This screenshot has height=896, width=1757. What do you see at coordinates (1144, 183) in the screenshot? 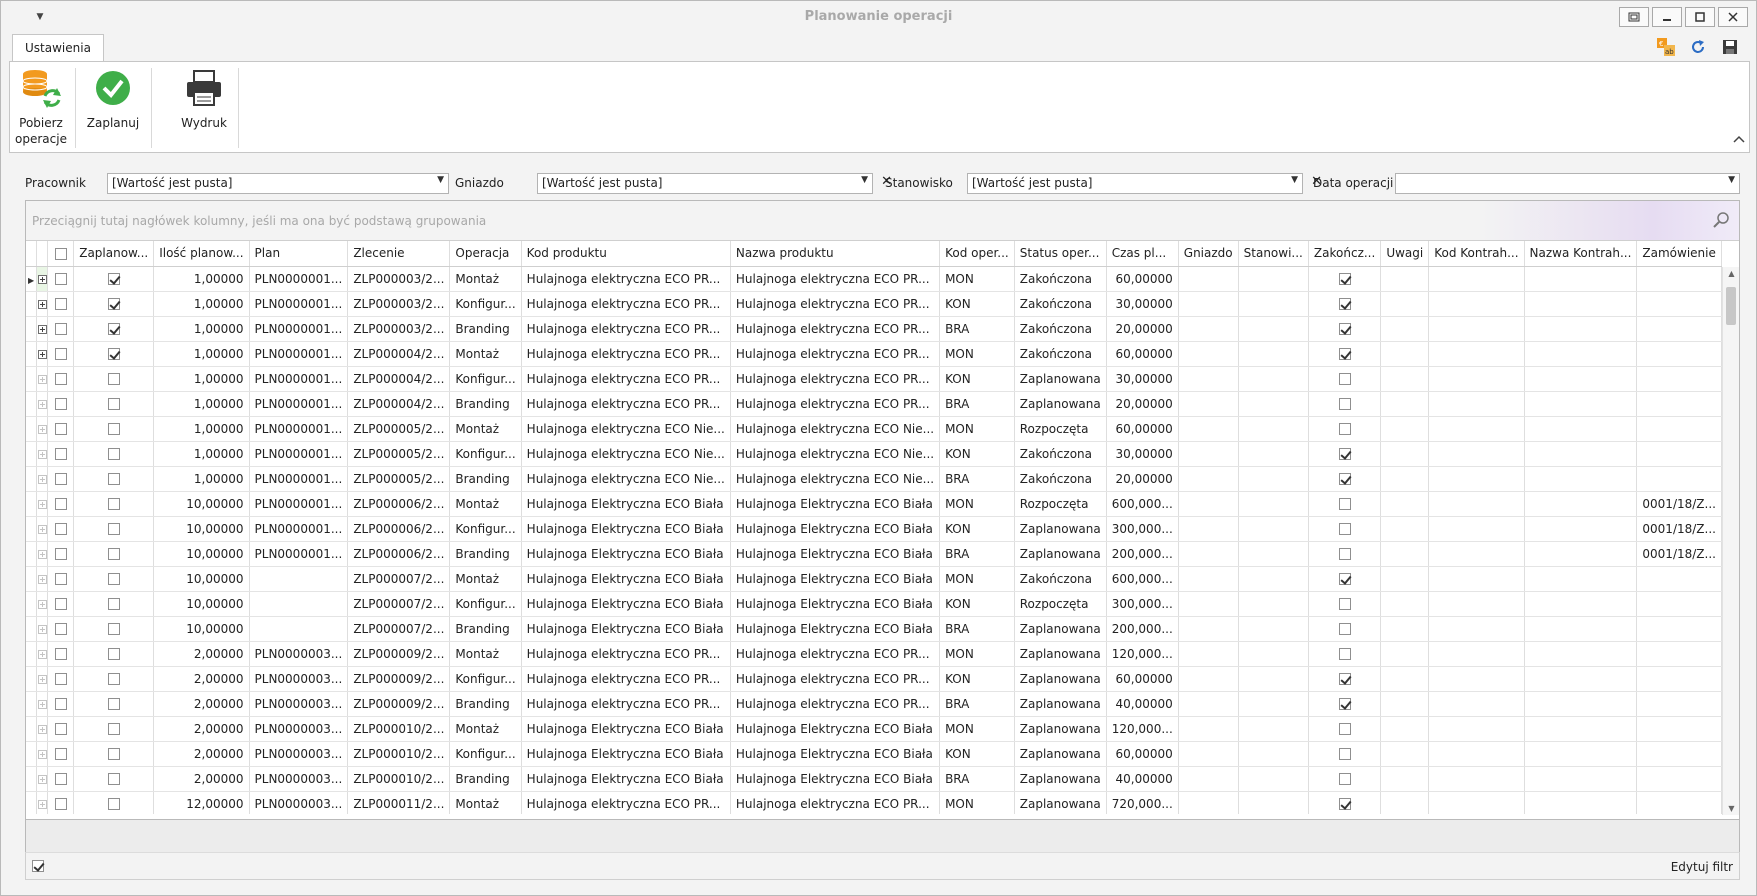
I see `stanowisko-select: [Wartość jest pusta] ▼ ✕` at bounding box center [1144, 183].